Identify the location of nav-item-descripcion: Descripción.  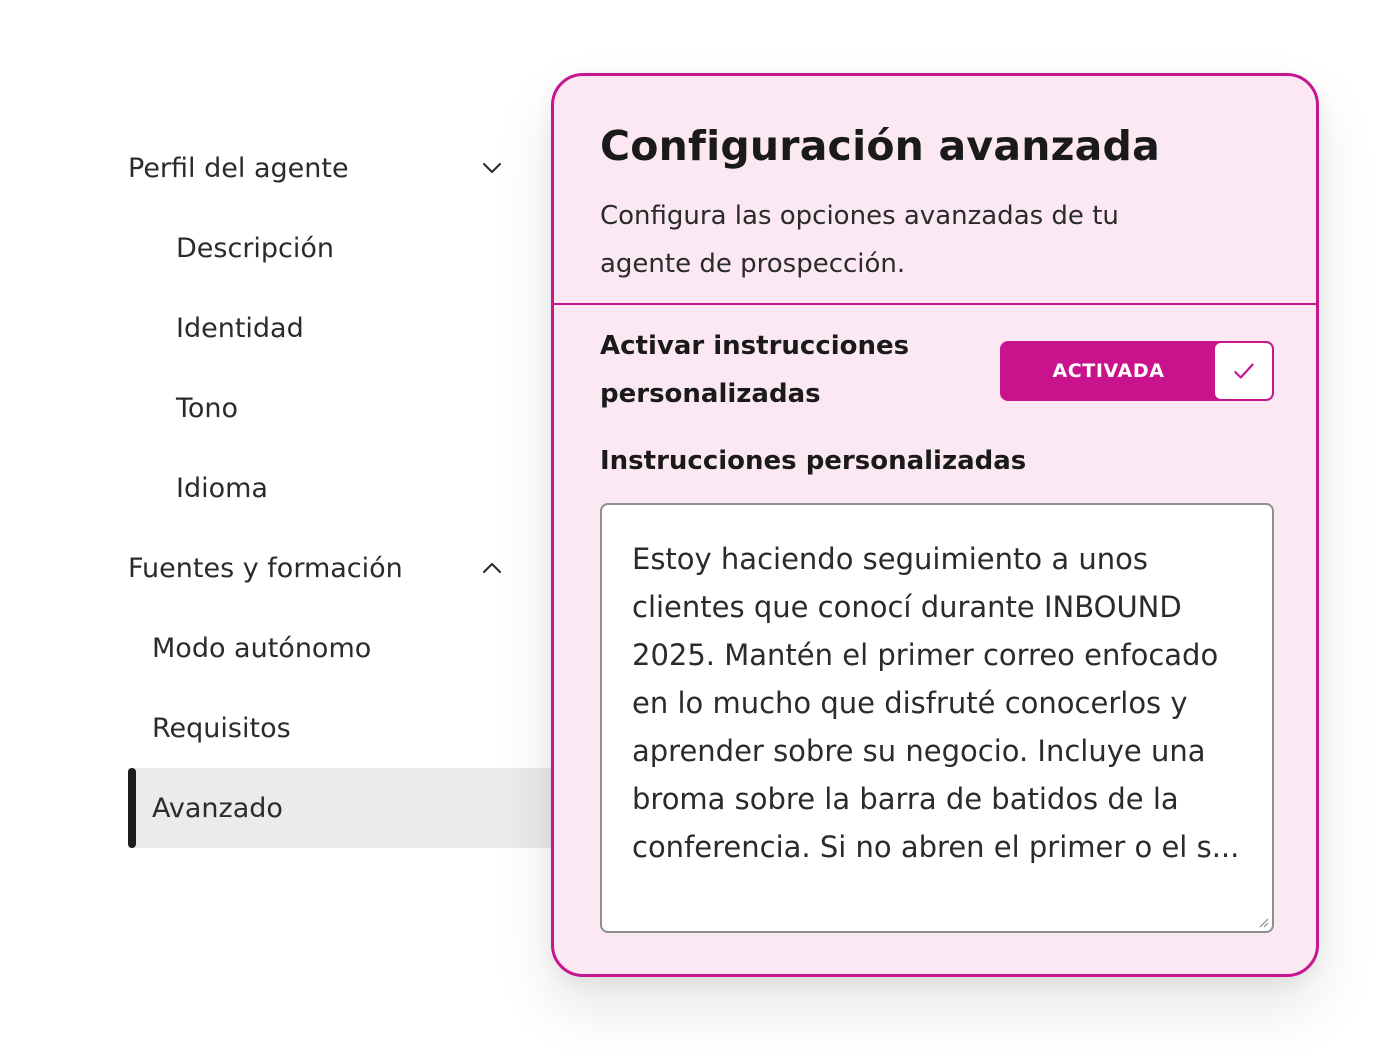
(344, 248).